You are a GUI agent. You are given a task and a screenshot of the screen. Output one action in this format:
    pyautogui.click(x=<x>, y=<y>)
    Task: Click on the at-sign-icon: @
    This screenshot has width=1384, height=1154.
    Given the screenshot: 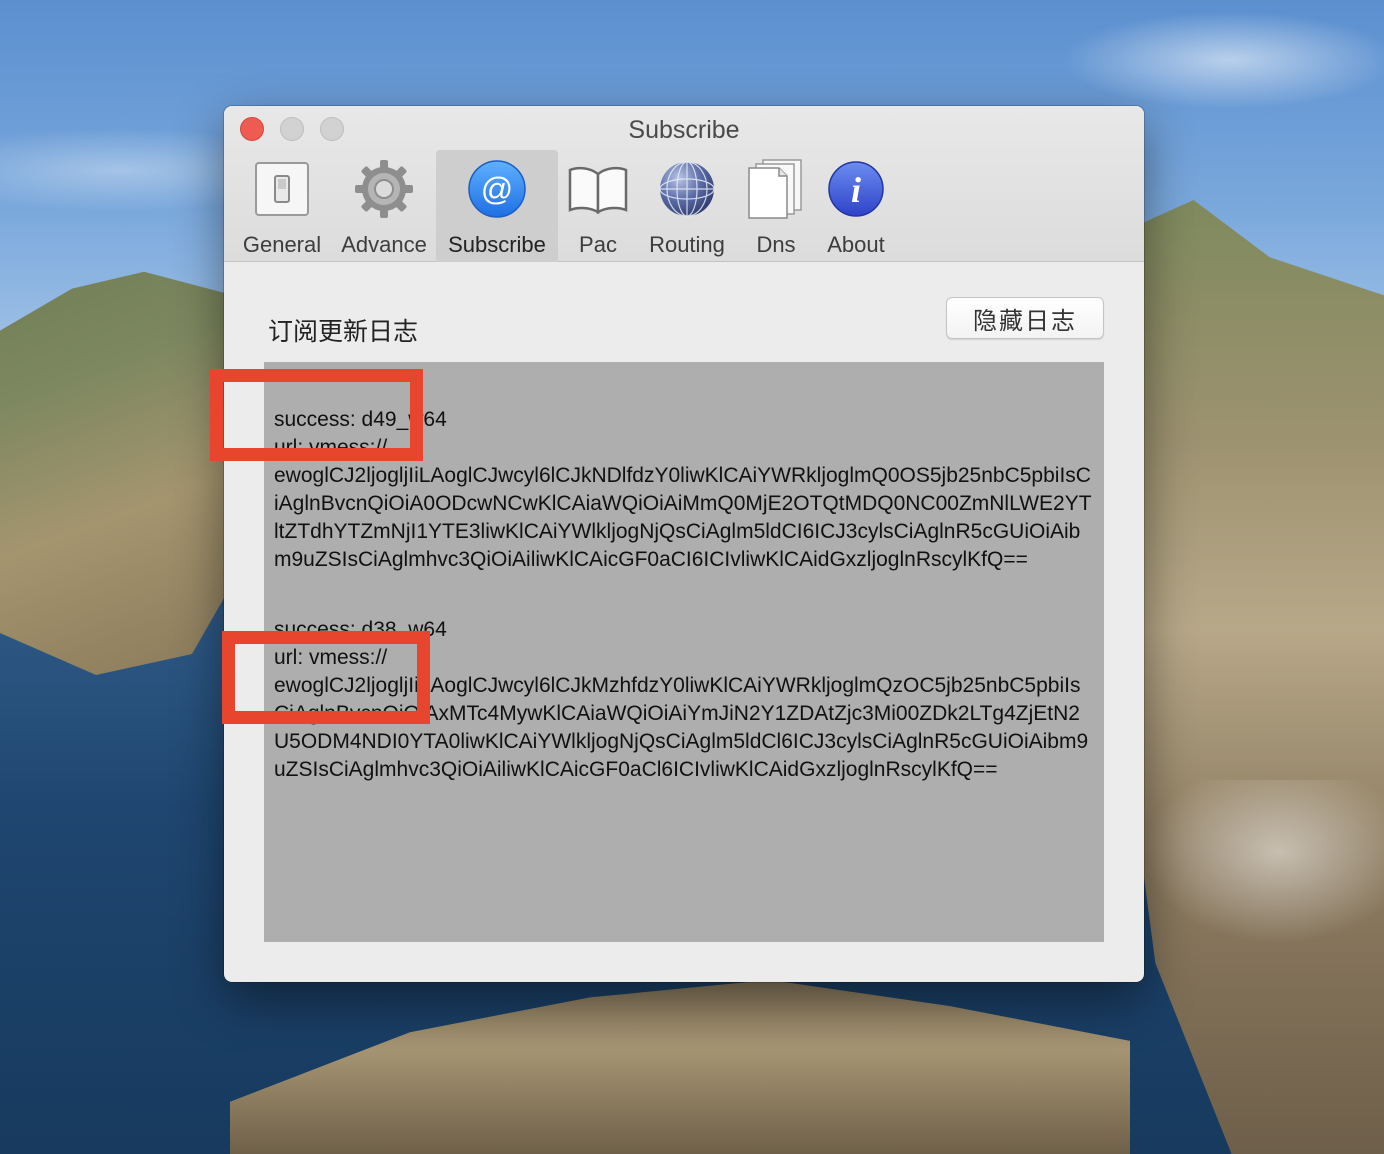 What is the action you would take?
    pyautogui.click(x=497, y=189)
    